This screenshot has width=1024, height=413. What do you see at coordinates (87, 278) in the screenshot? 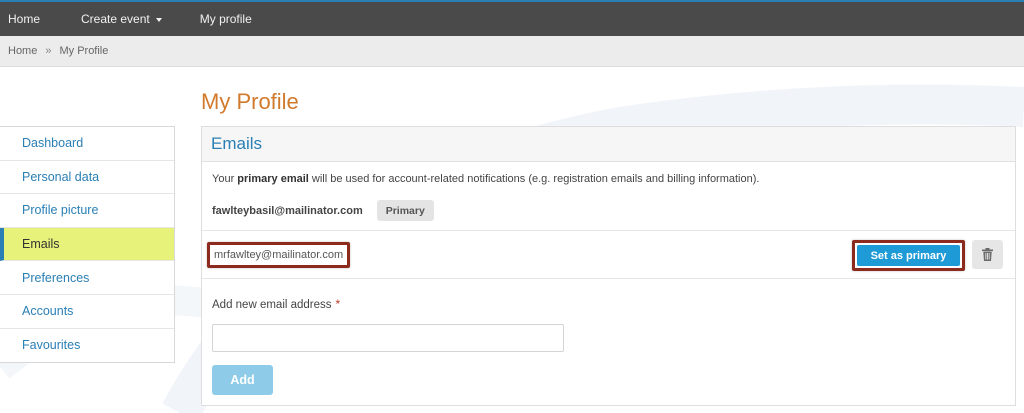
I see `sidebar-item-preferences: Preferences` at bounding box center [87, 278].